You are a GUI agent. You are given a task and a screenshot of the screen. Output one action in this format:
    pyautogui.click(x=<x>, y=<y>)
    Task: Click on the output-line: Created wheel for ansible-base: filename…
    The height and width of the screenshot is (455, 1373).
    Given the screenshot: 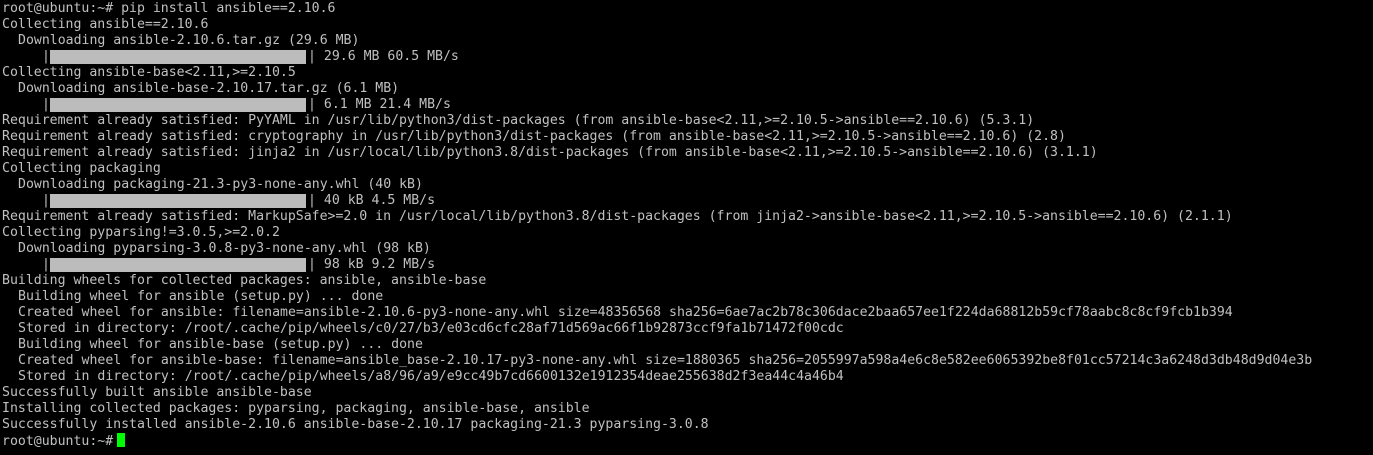 What is the action you would take?
    pyautogui.click(x=665, y=360)
    